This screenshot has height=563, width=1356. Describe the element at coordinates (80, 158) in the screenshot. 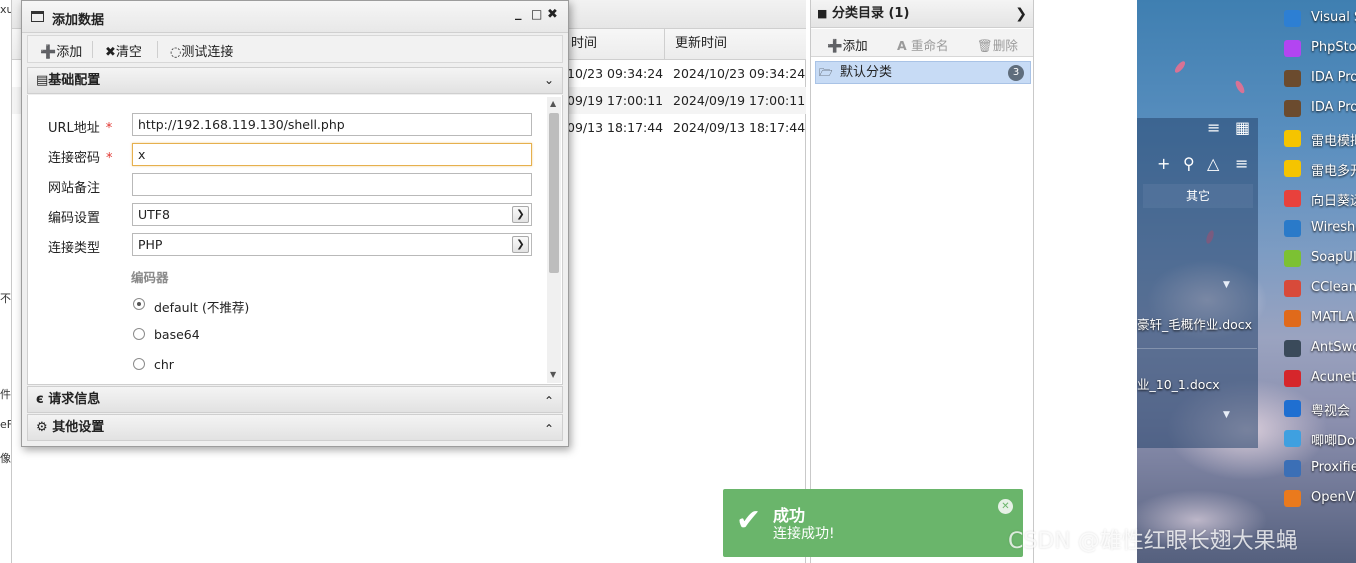

I see `password-label: 连接密码 *` at that location.